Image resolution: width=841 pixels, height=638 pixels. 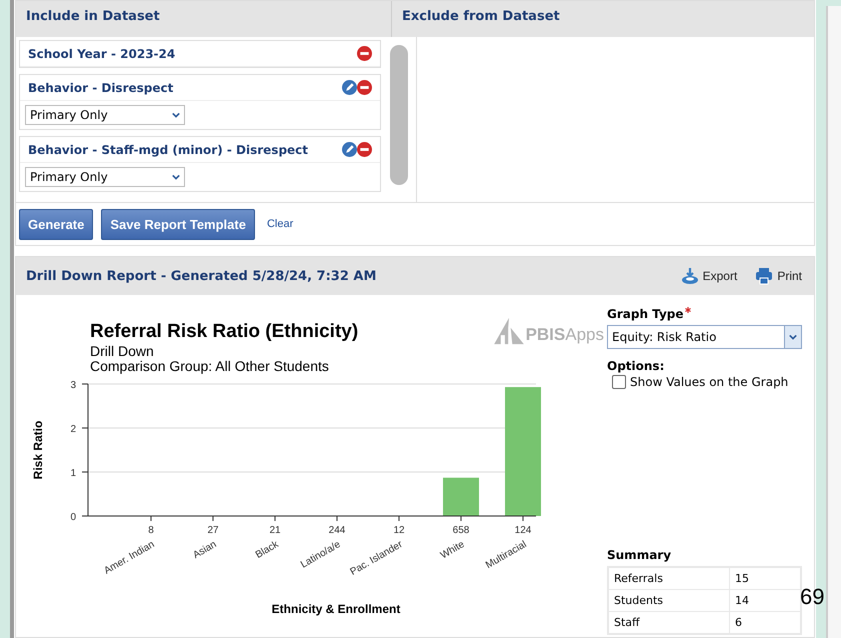 I want to click on y-tick-label: 3, so click(x=73, y=385).